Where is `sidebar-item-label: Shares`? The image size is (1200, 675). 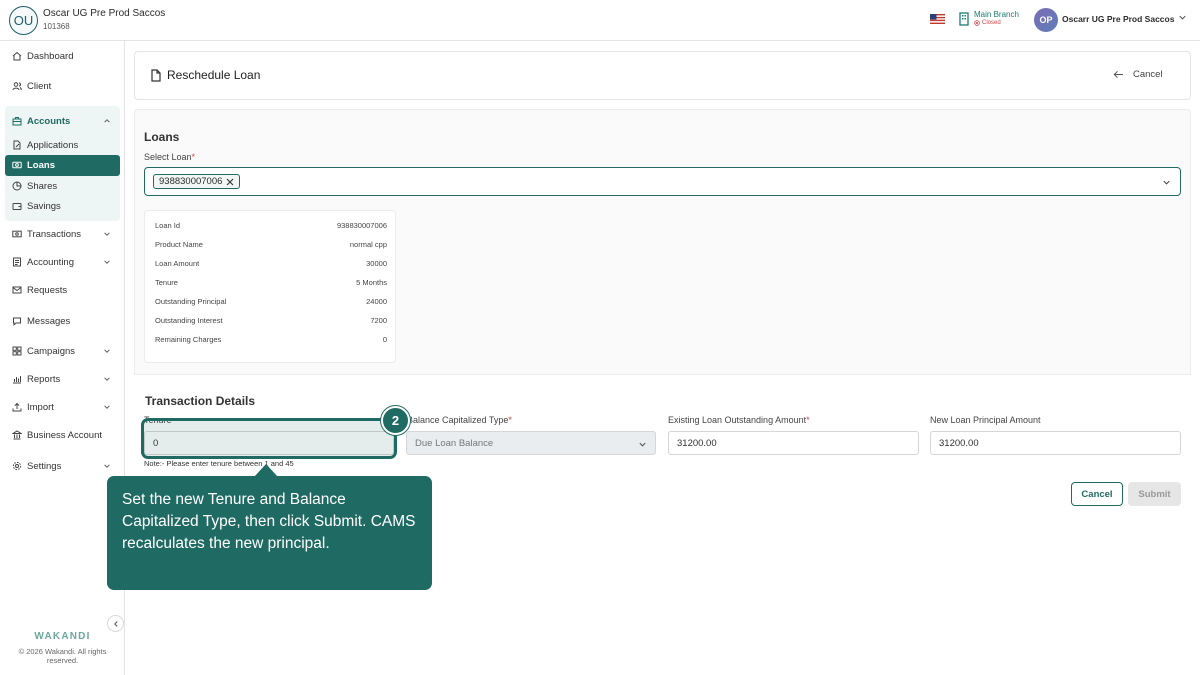
sidebar-item-label: Shares is located at coordinates (42, 186).